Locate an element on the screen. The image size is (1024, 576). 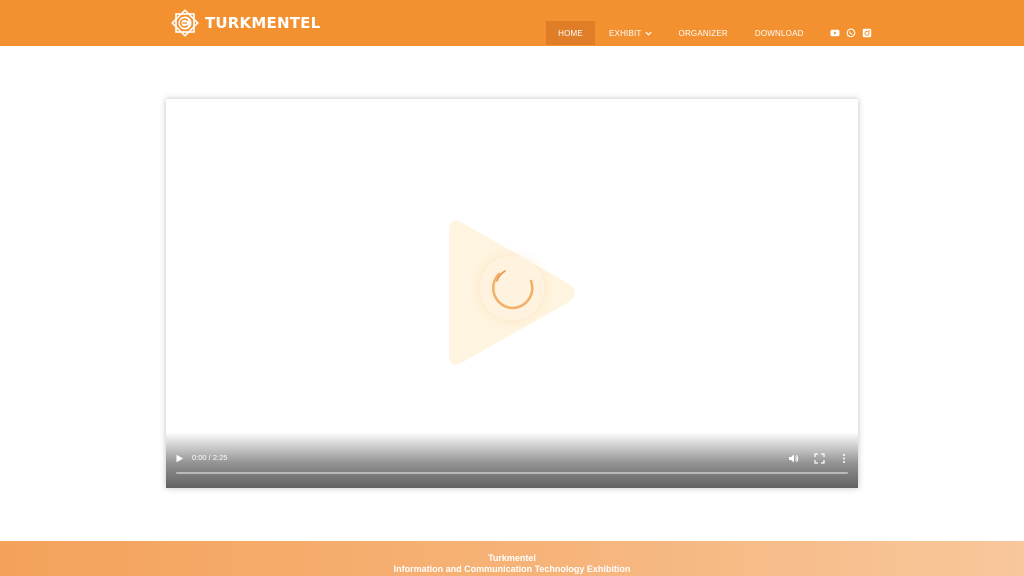
octagram-logo-icon is located at coordinates (185, 23).